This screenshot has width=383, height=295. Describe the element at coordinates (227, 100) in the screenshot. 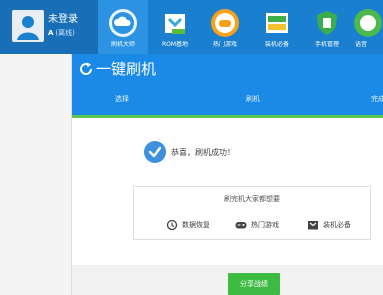

I see `step-bar: 选择 刷机 完成` at that location.